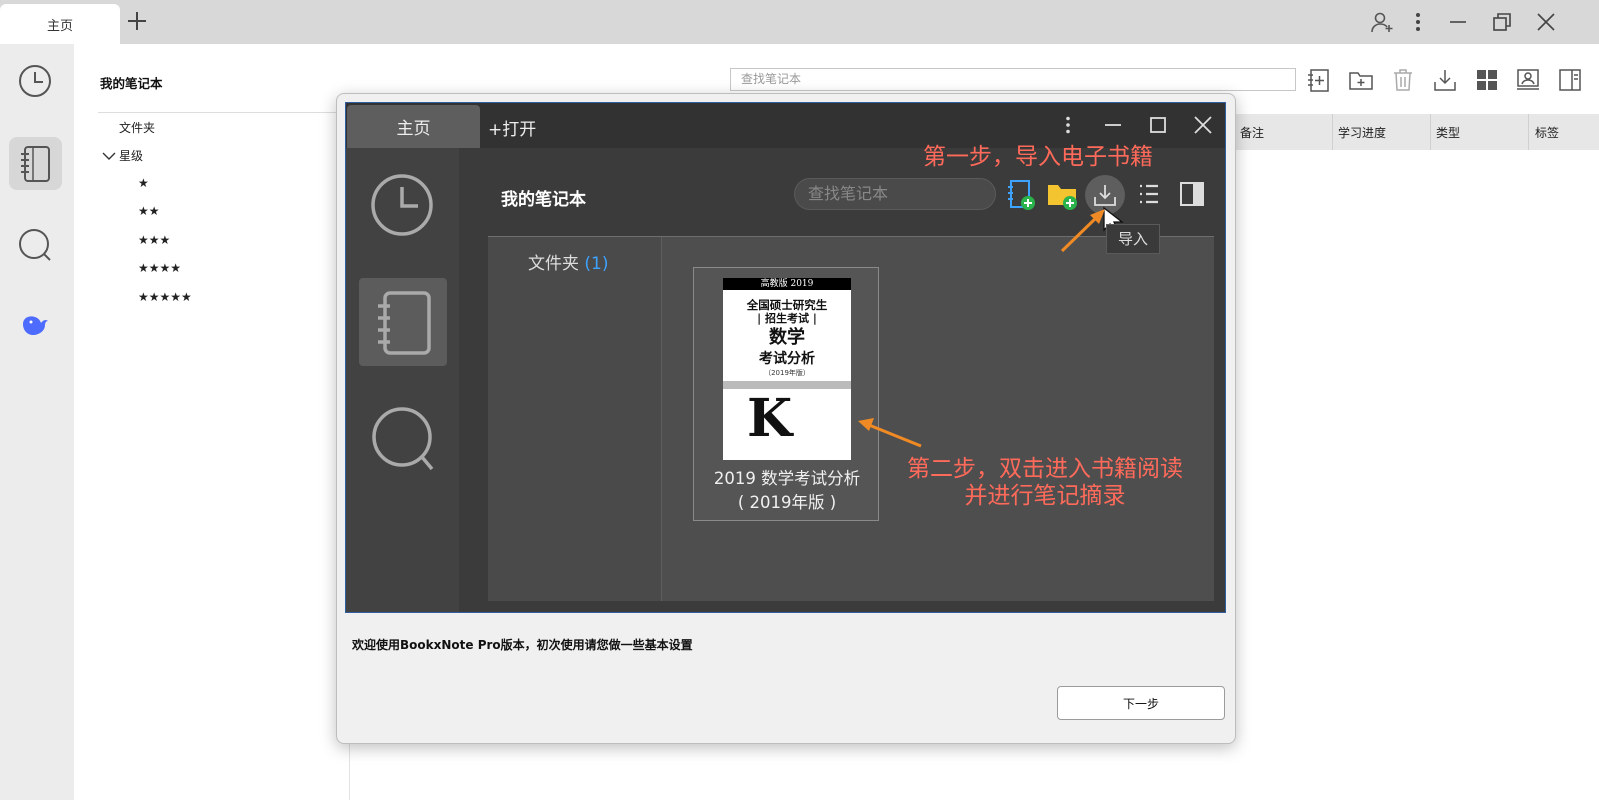  I want to click on plus-icon, so click(137, 21).